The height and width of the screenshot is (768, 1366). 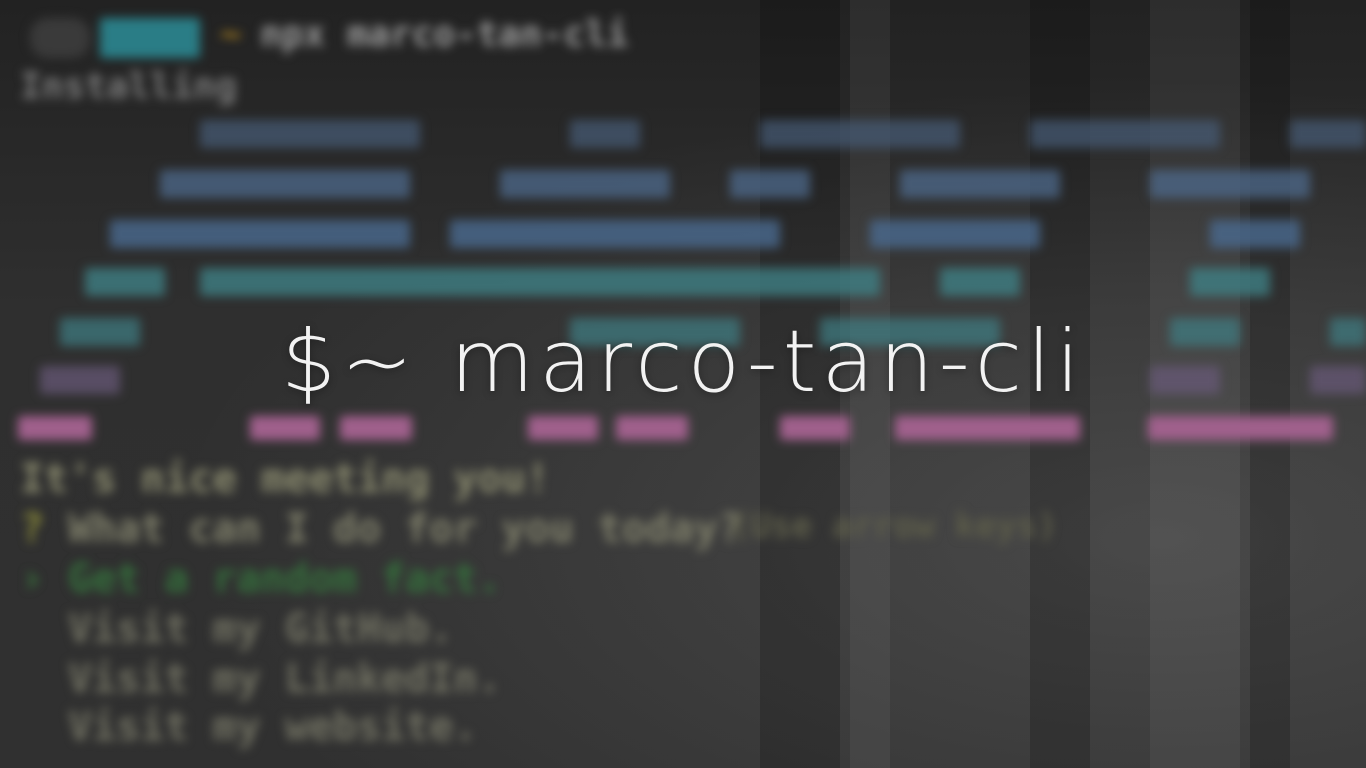 I want to click on question-marker: ?, so click(x=32, y=529).